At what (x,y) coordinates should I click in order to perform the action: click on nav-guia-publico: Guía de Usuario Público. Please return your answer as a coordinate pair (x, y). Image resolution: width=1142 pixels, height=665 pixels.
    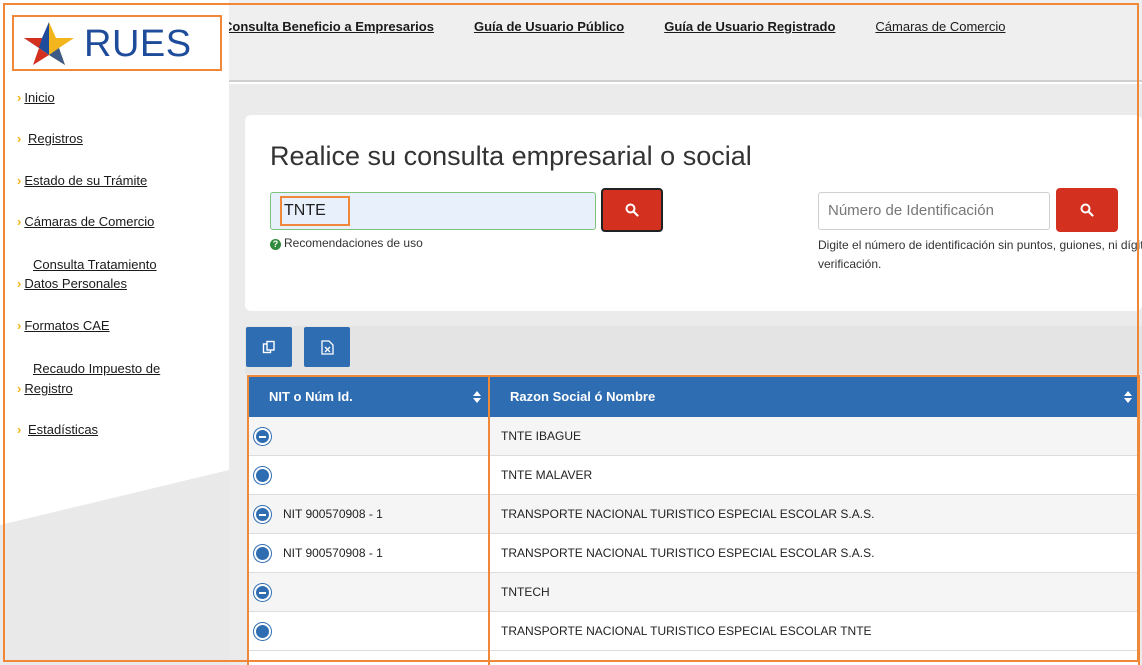
    Looking at the image, I should click on (549, 26).